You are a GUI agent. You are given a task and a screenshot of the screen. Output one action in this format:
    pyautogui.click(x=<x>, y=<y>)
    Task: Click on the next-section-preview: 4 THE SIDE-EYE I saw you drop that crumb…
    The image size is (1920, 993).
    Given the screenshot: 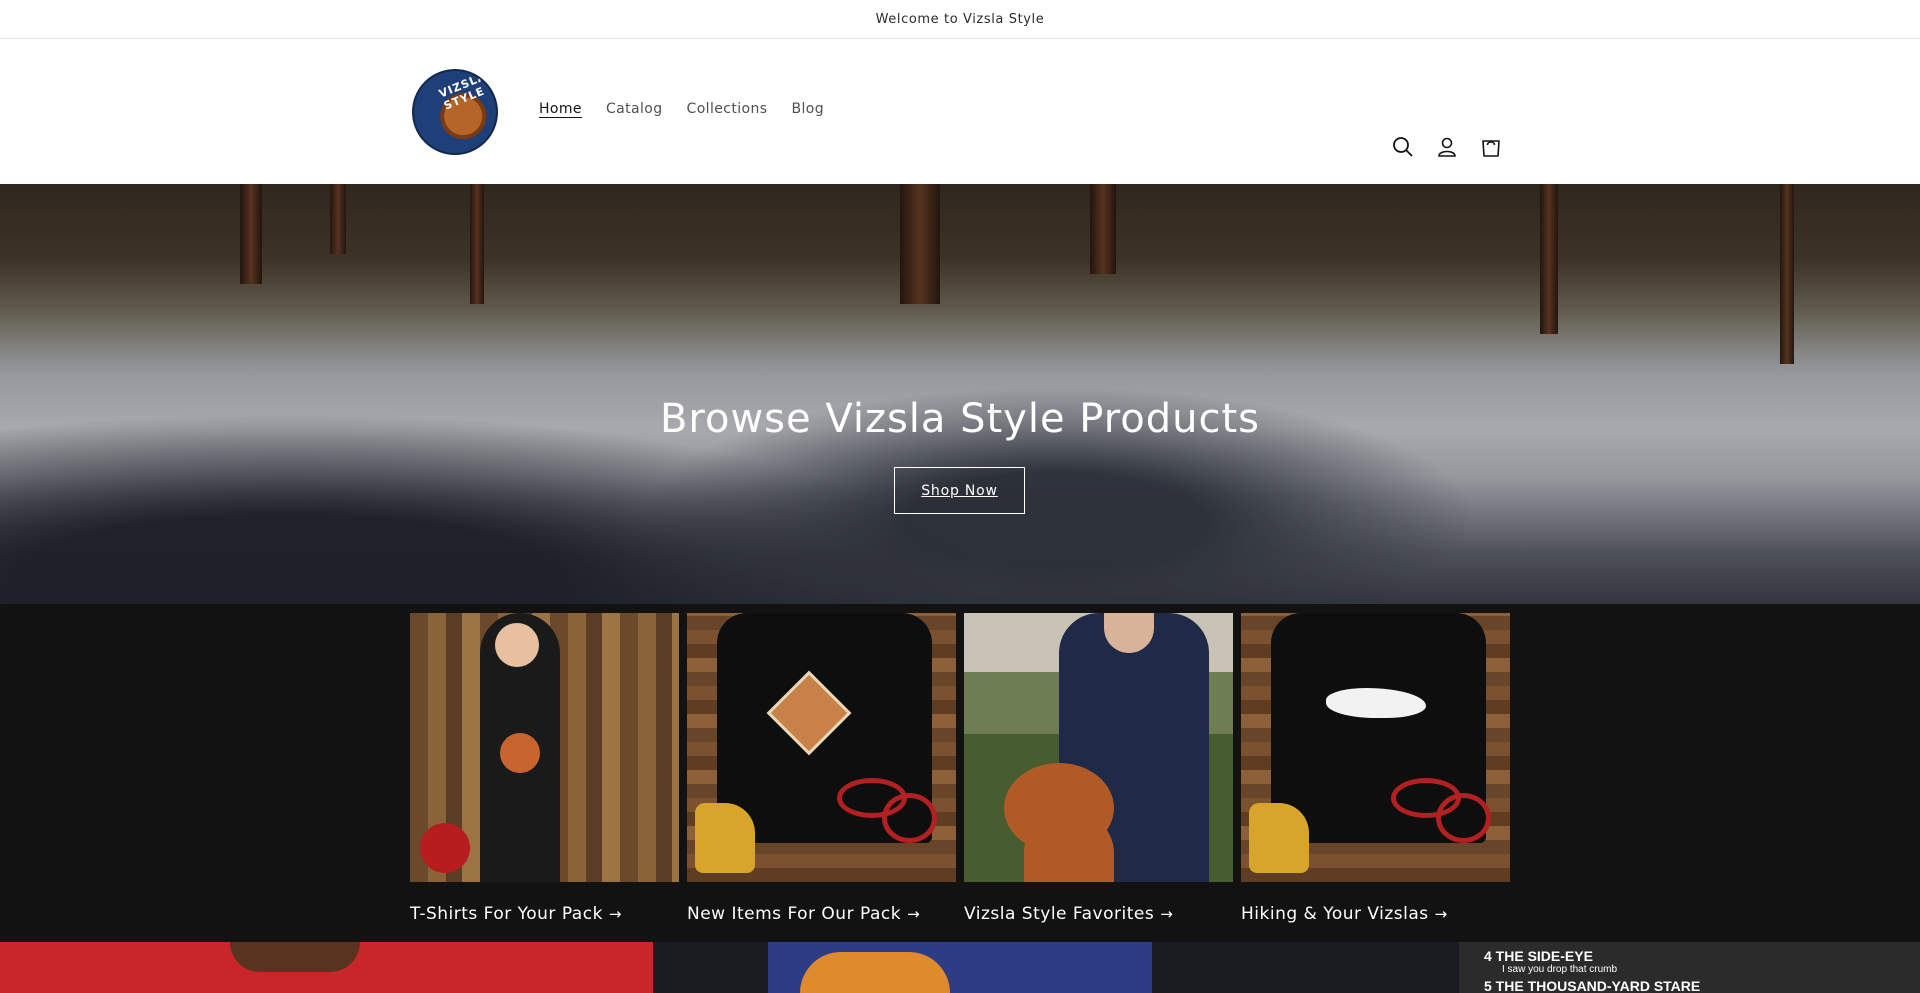 What is the action you would take?
    pyautogui.click(x=960, y=967)
    